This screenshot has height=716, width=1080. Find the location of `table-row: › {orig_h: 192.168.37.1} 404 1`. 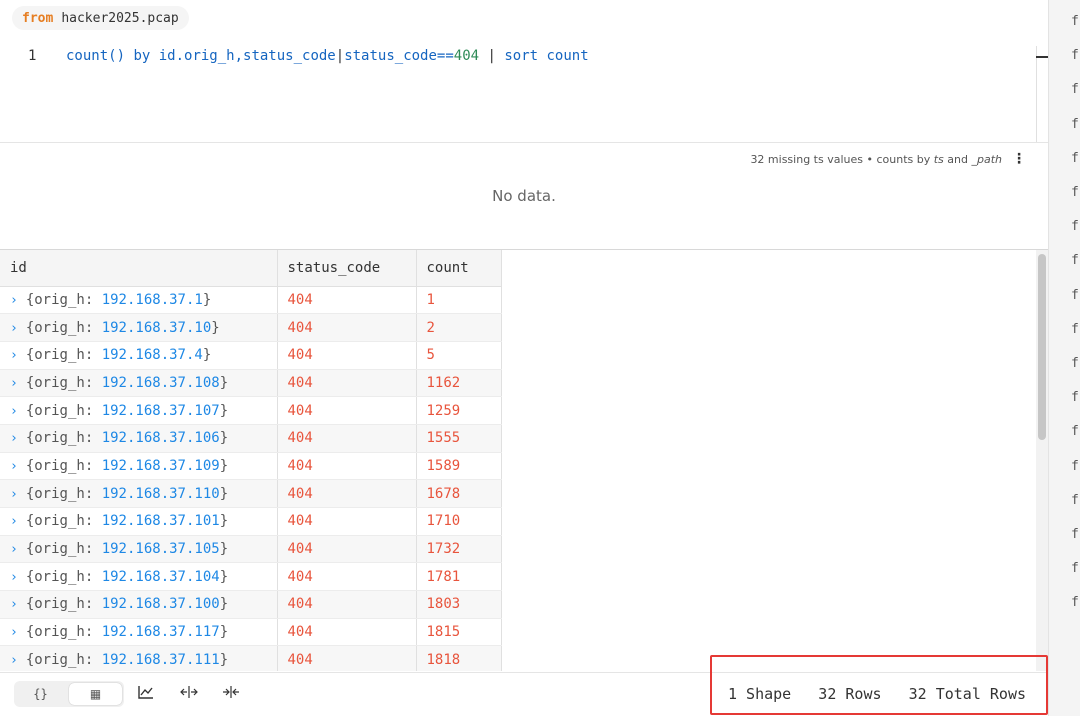

table-row: › {orig_h: 192.168.37.1} 404 1 is located at coordinates (251, 300).